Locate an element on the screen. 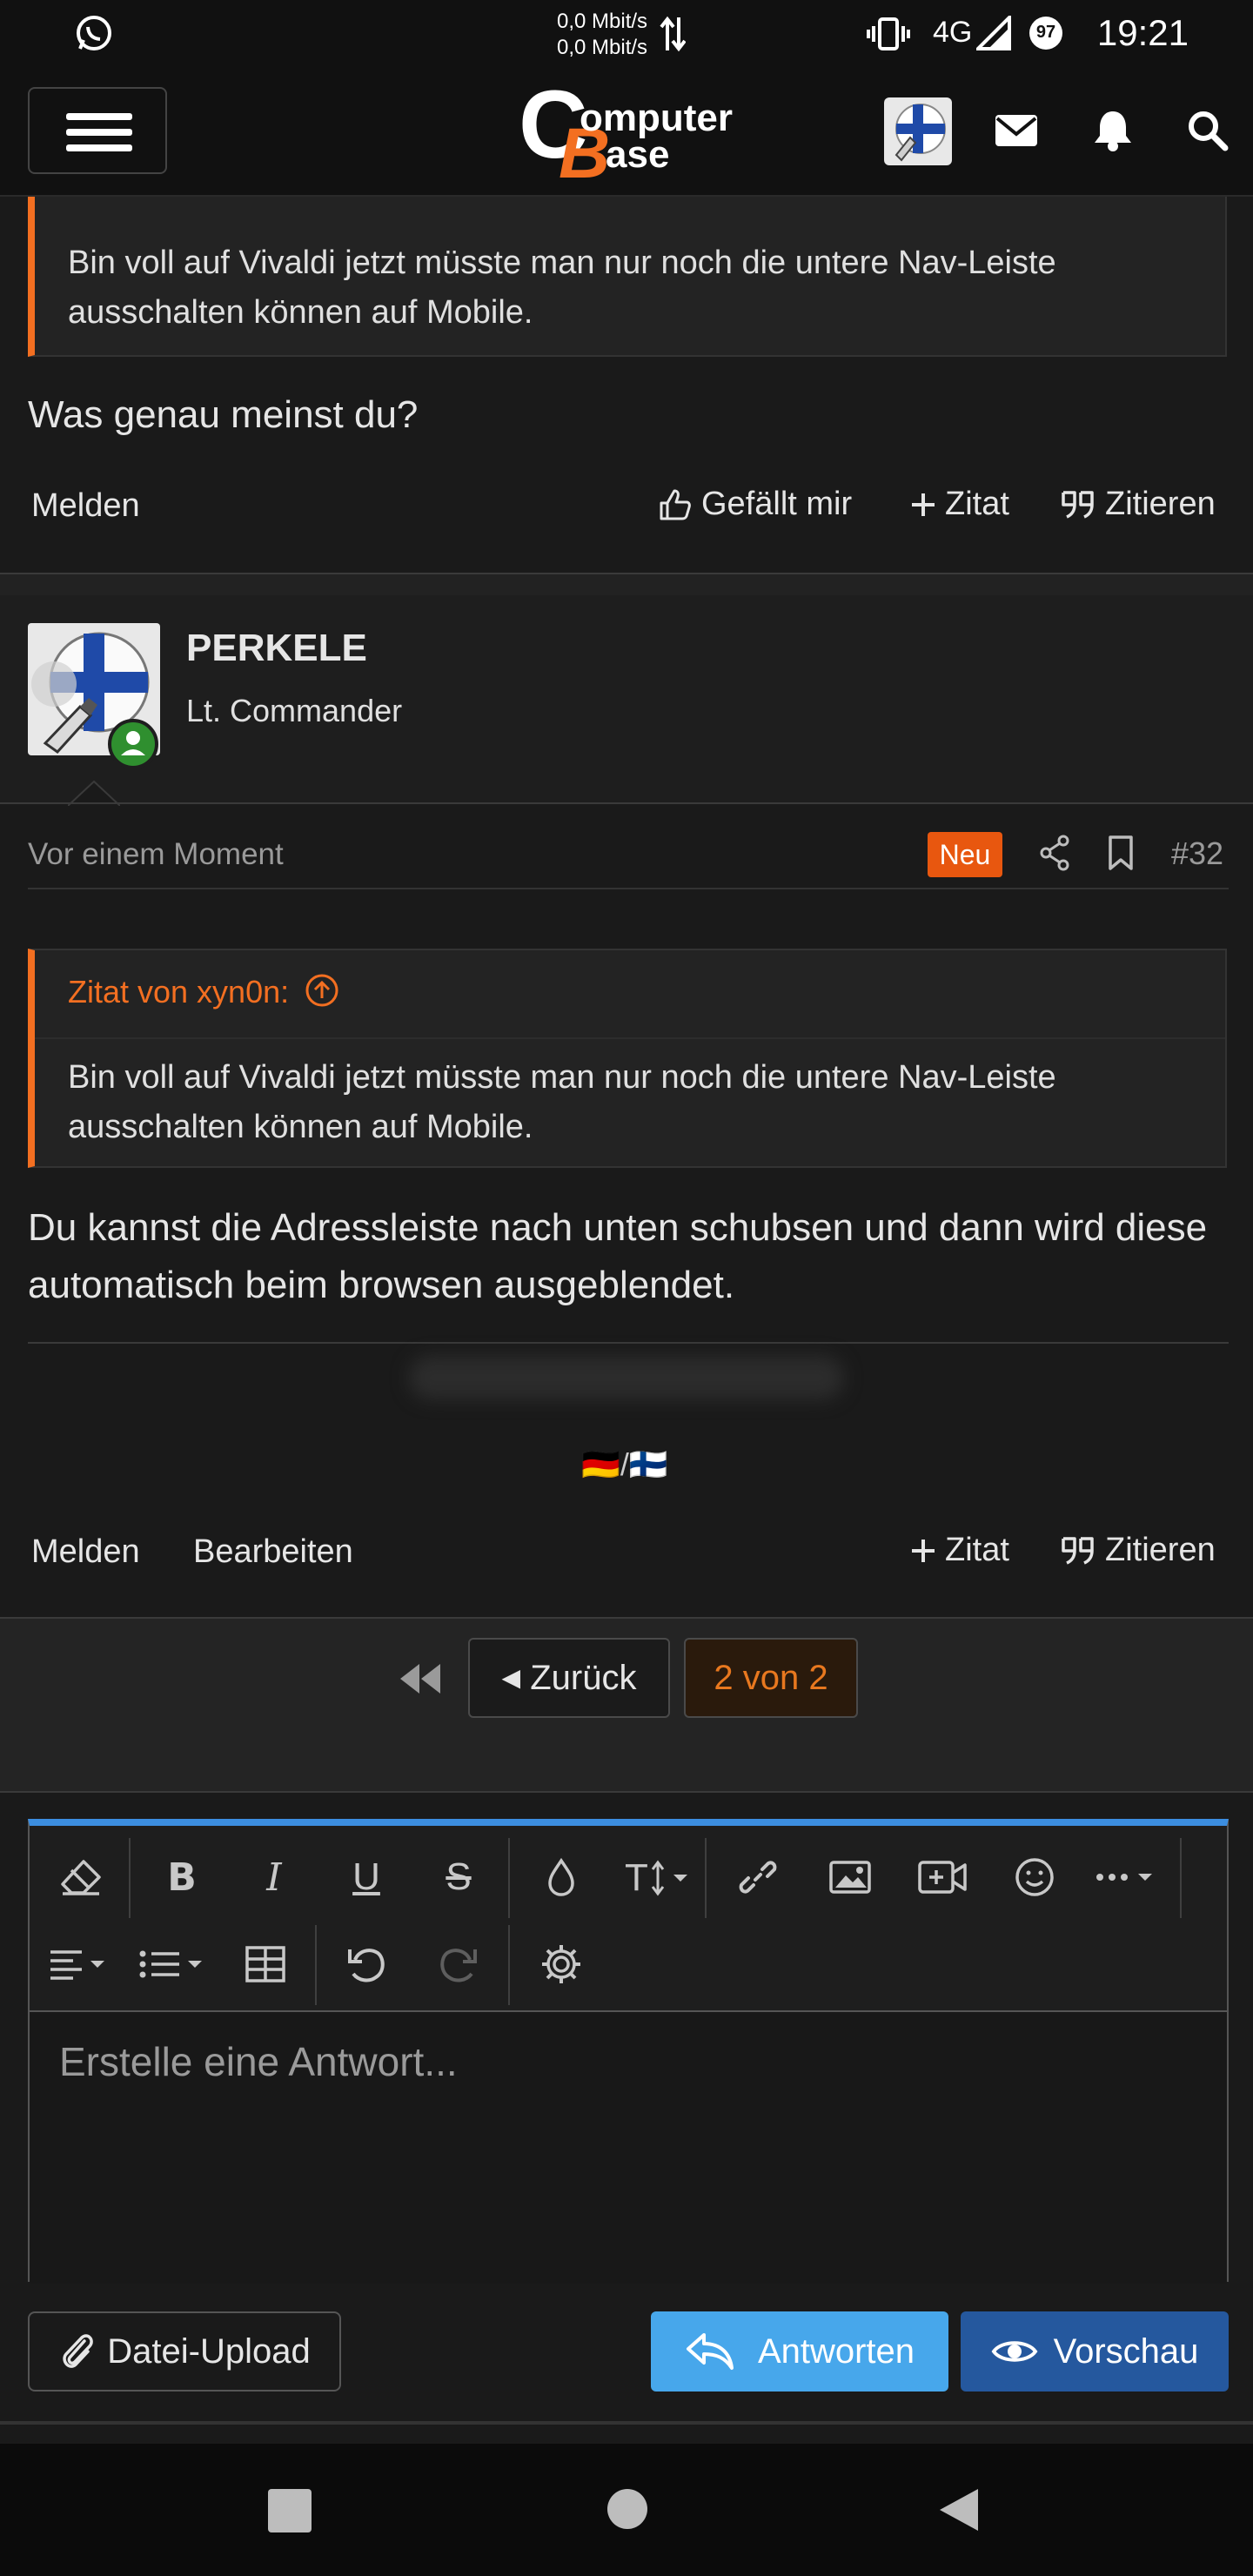  avatar-image is located at coordinates (920, 133).